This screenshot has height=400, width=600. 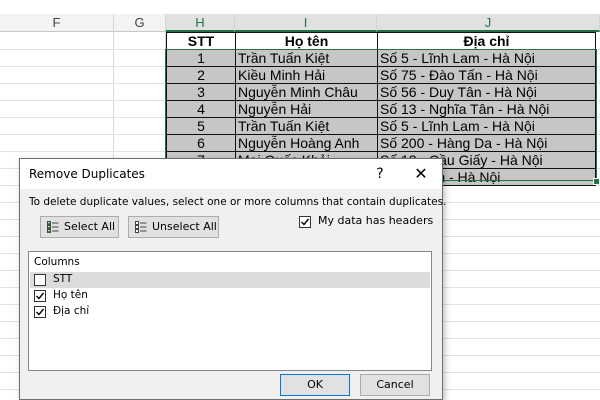 I want to click on table-header-row: STT Họ tên Địa chỉ, so click(x=381, y=41).